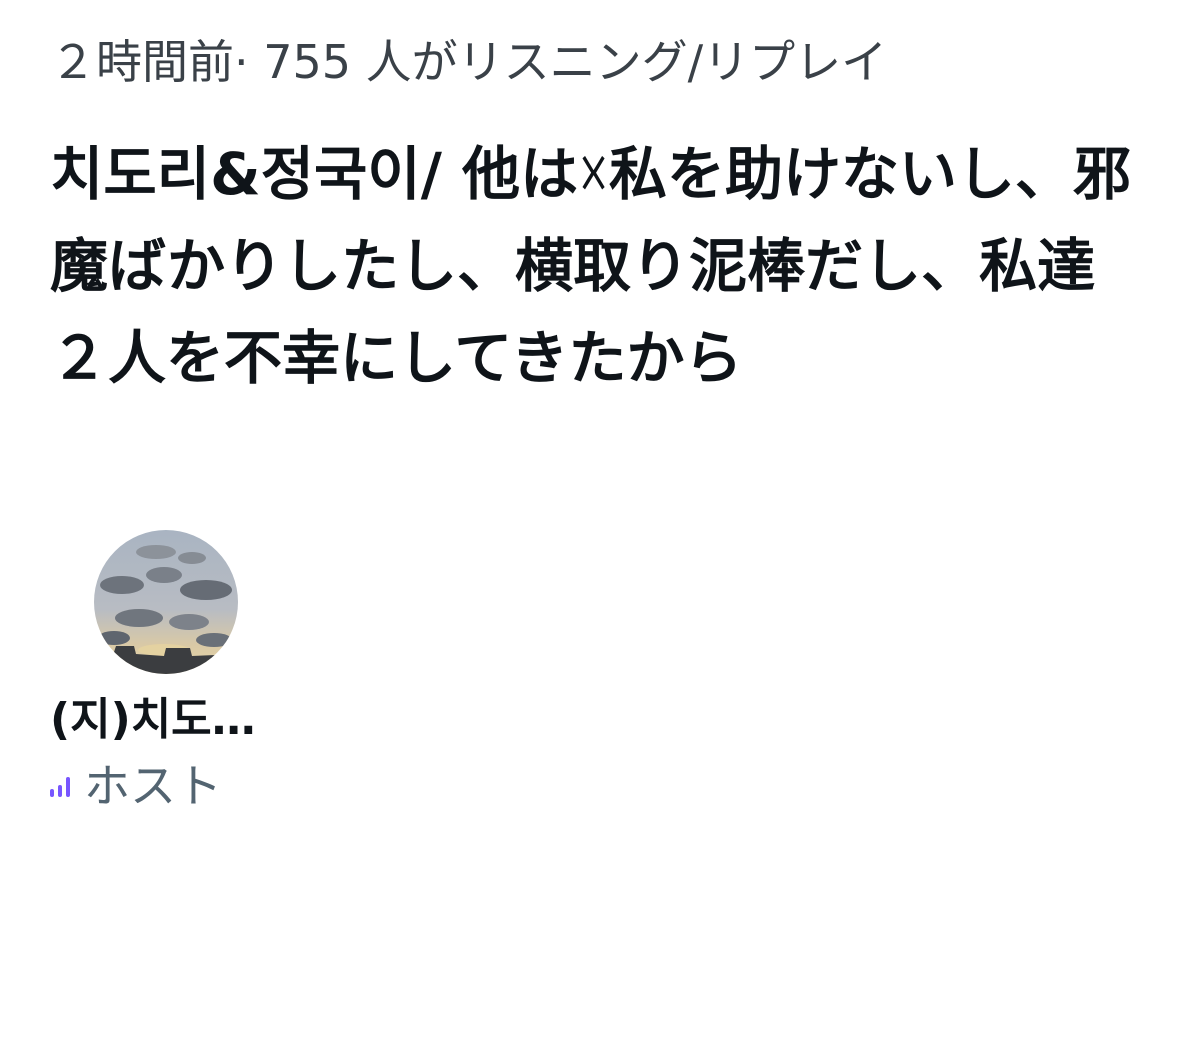  I want to click on sky-clouds-avatar-image, so click(166, 602).